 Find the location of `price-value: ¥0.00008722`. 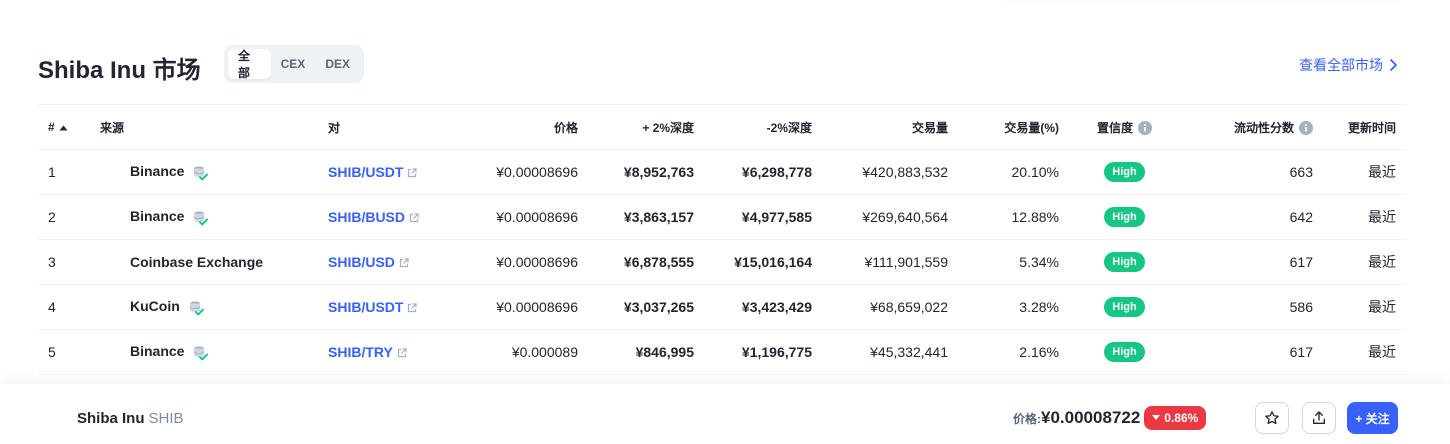

price-value: ¥0.00008722 is located at coordinates (1091, 417).